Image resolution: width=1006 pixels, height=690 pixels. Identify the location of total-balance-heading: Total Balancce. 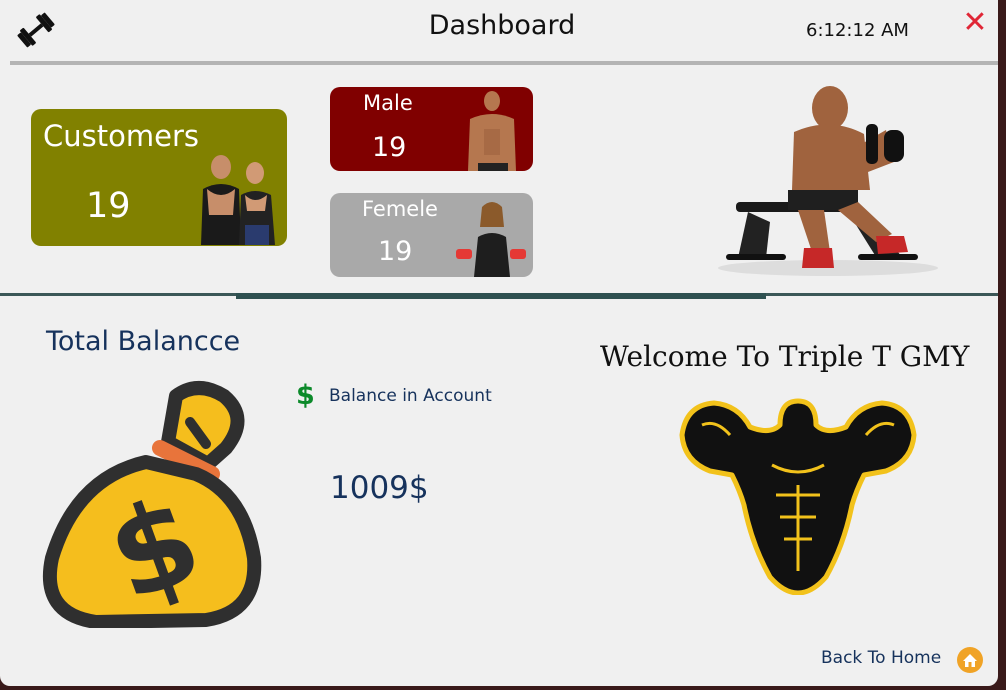
(143, 341).